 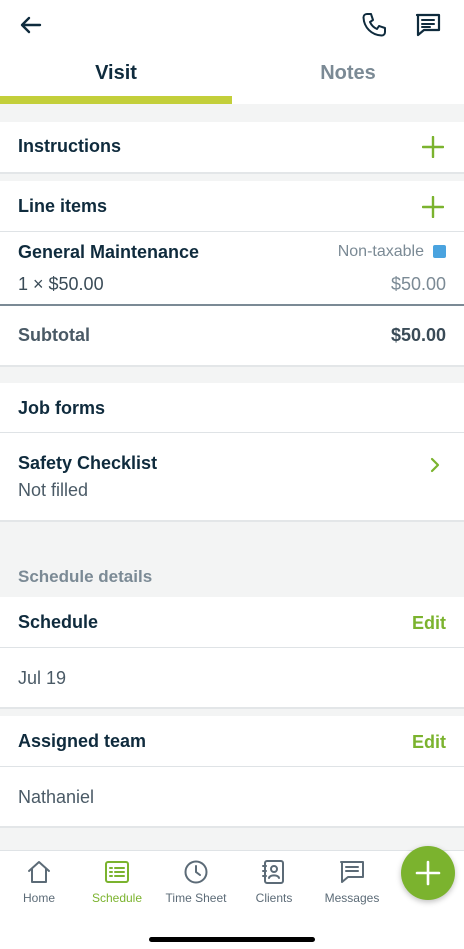 What do you see at coordinates (428, 25) in the screenshot?
I see `chat-icon` at bounding box center [428, 25].